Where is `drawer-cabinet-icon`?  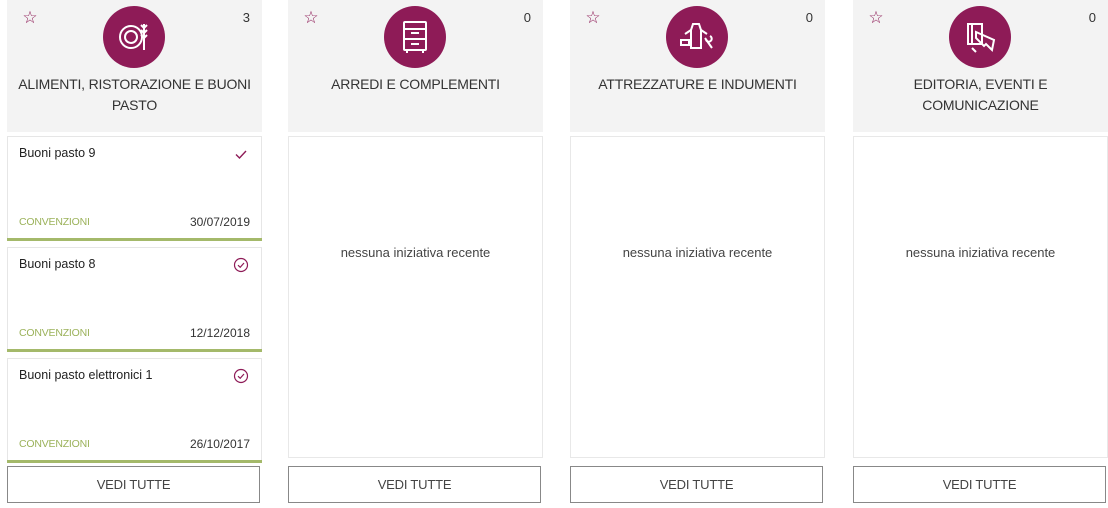
drawer-cabinet-icon is located at coordinates (415, 37).